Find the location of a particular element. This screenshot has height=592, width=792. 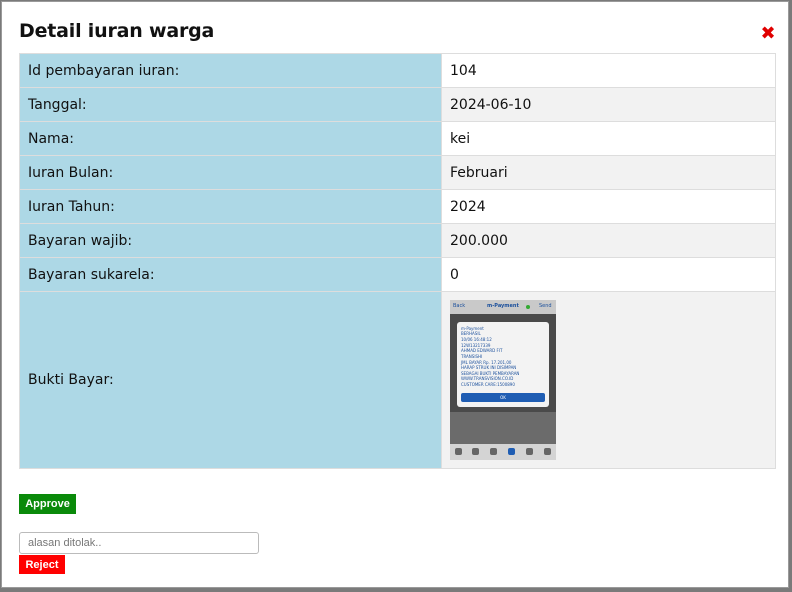

reject-reason-input is located at coordinates (139, 543).